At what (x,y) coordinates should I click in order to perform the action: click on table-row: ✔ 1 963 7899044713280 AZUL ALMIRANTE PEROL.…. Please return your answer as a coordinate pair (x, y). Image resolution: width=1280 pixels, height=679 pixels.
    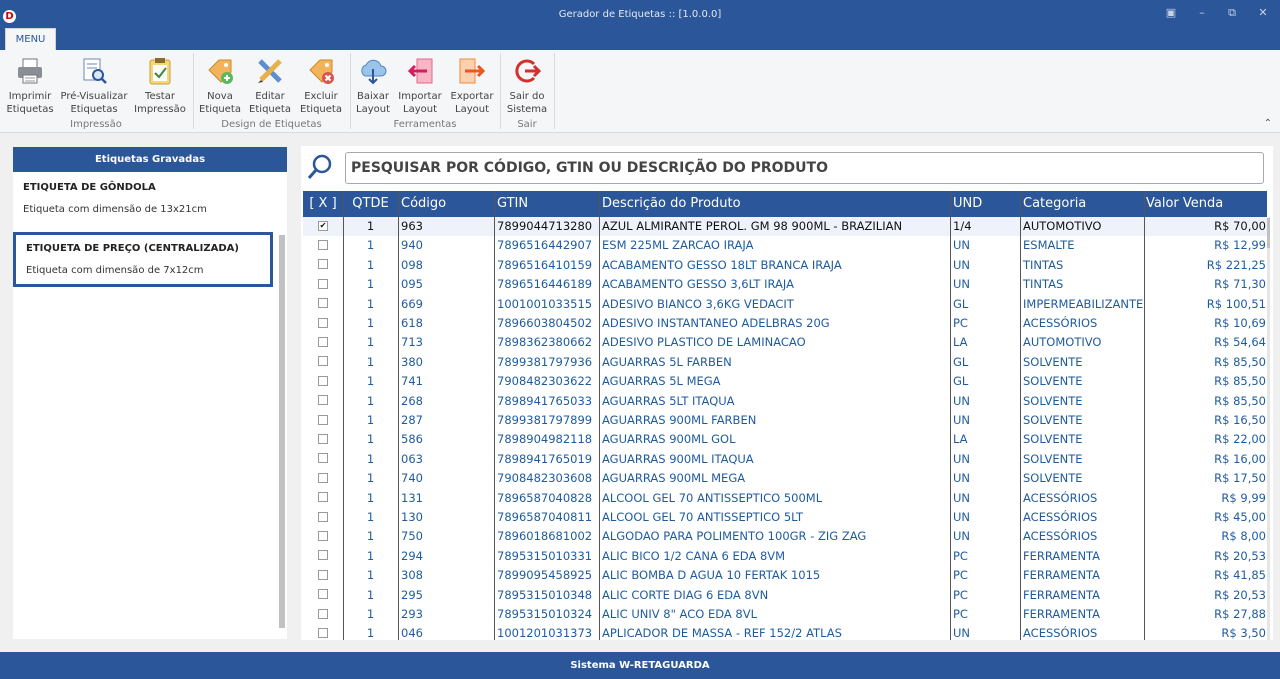
    Looking at the image, I should click on (785, 227).